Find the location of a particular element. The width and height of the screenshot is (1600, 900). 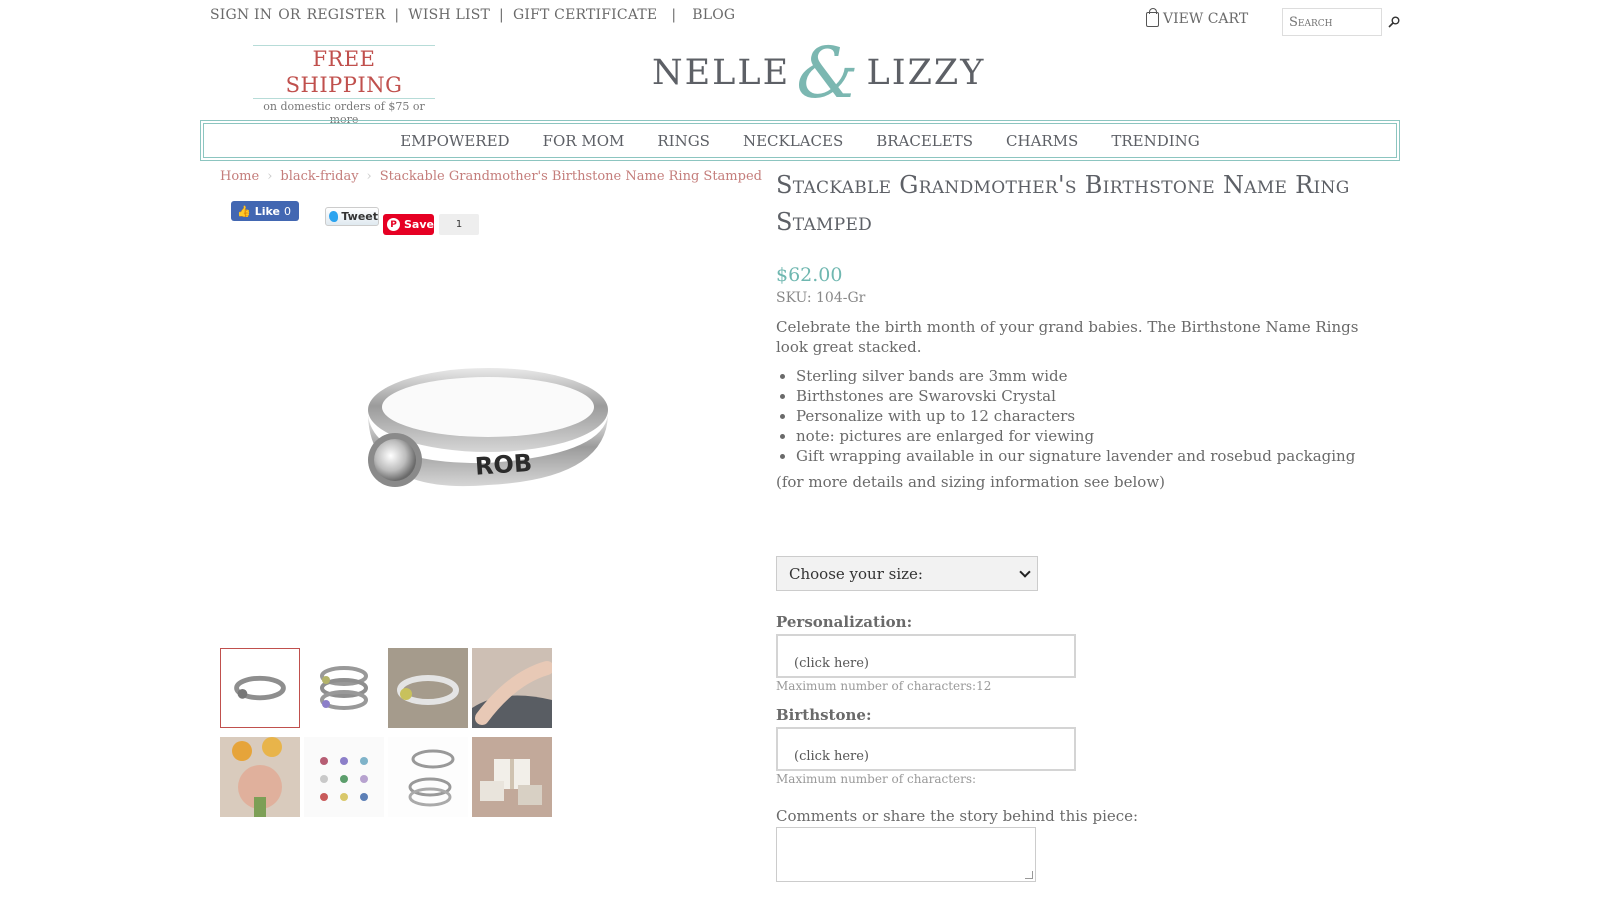

tweet-button: Tweet is located at coordinates (352, 216).